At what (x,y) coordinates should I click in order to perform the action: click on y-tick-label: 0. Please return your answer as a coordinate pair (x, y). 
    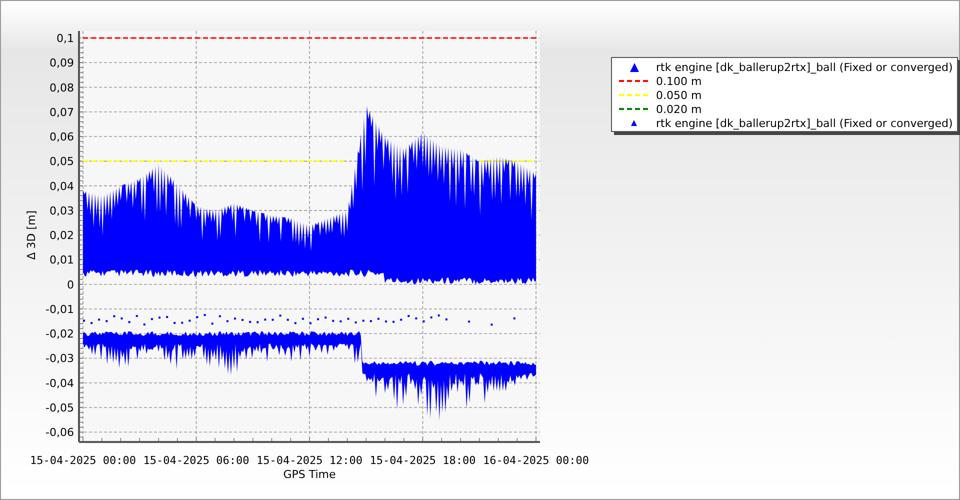
    Looking at the image, I should click on (70, 285).